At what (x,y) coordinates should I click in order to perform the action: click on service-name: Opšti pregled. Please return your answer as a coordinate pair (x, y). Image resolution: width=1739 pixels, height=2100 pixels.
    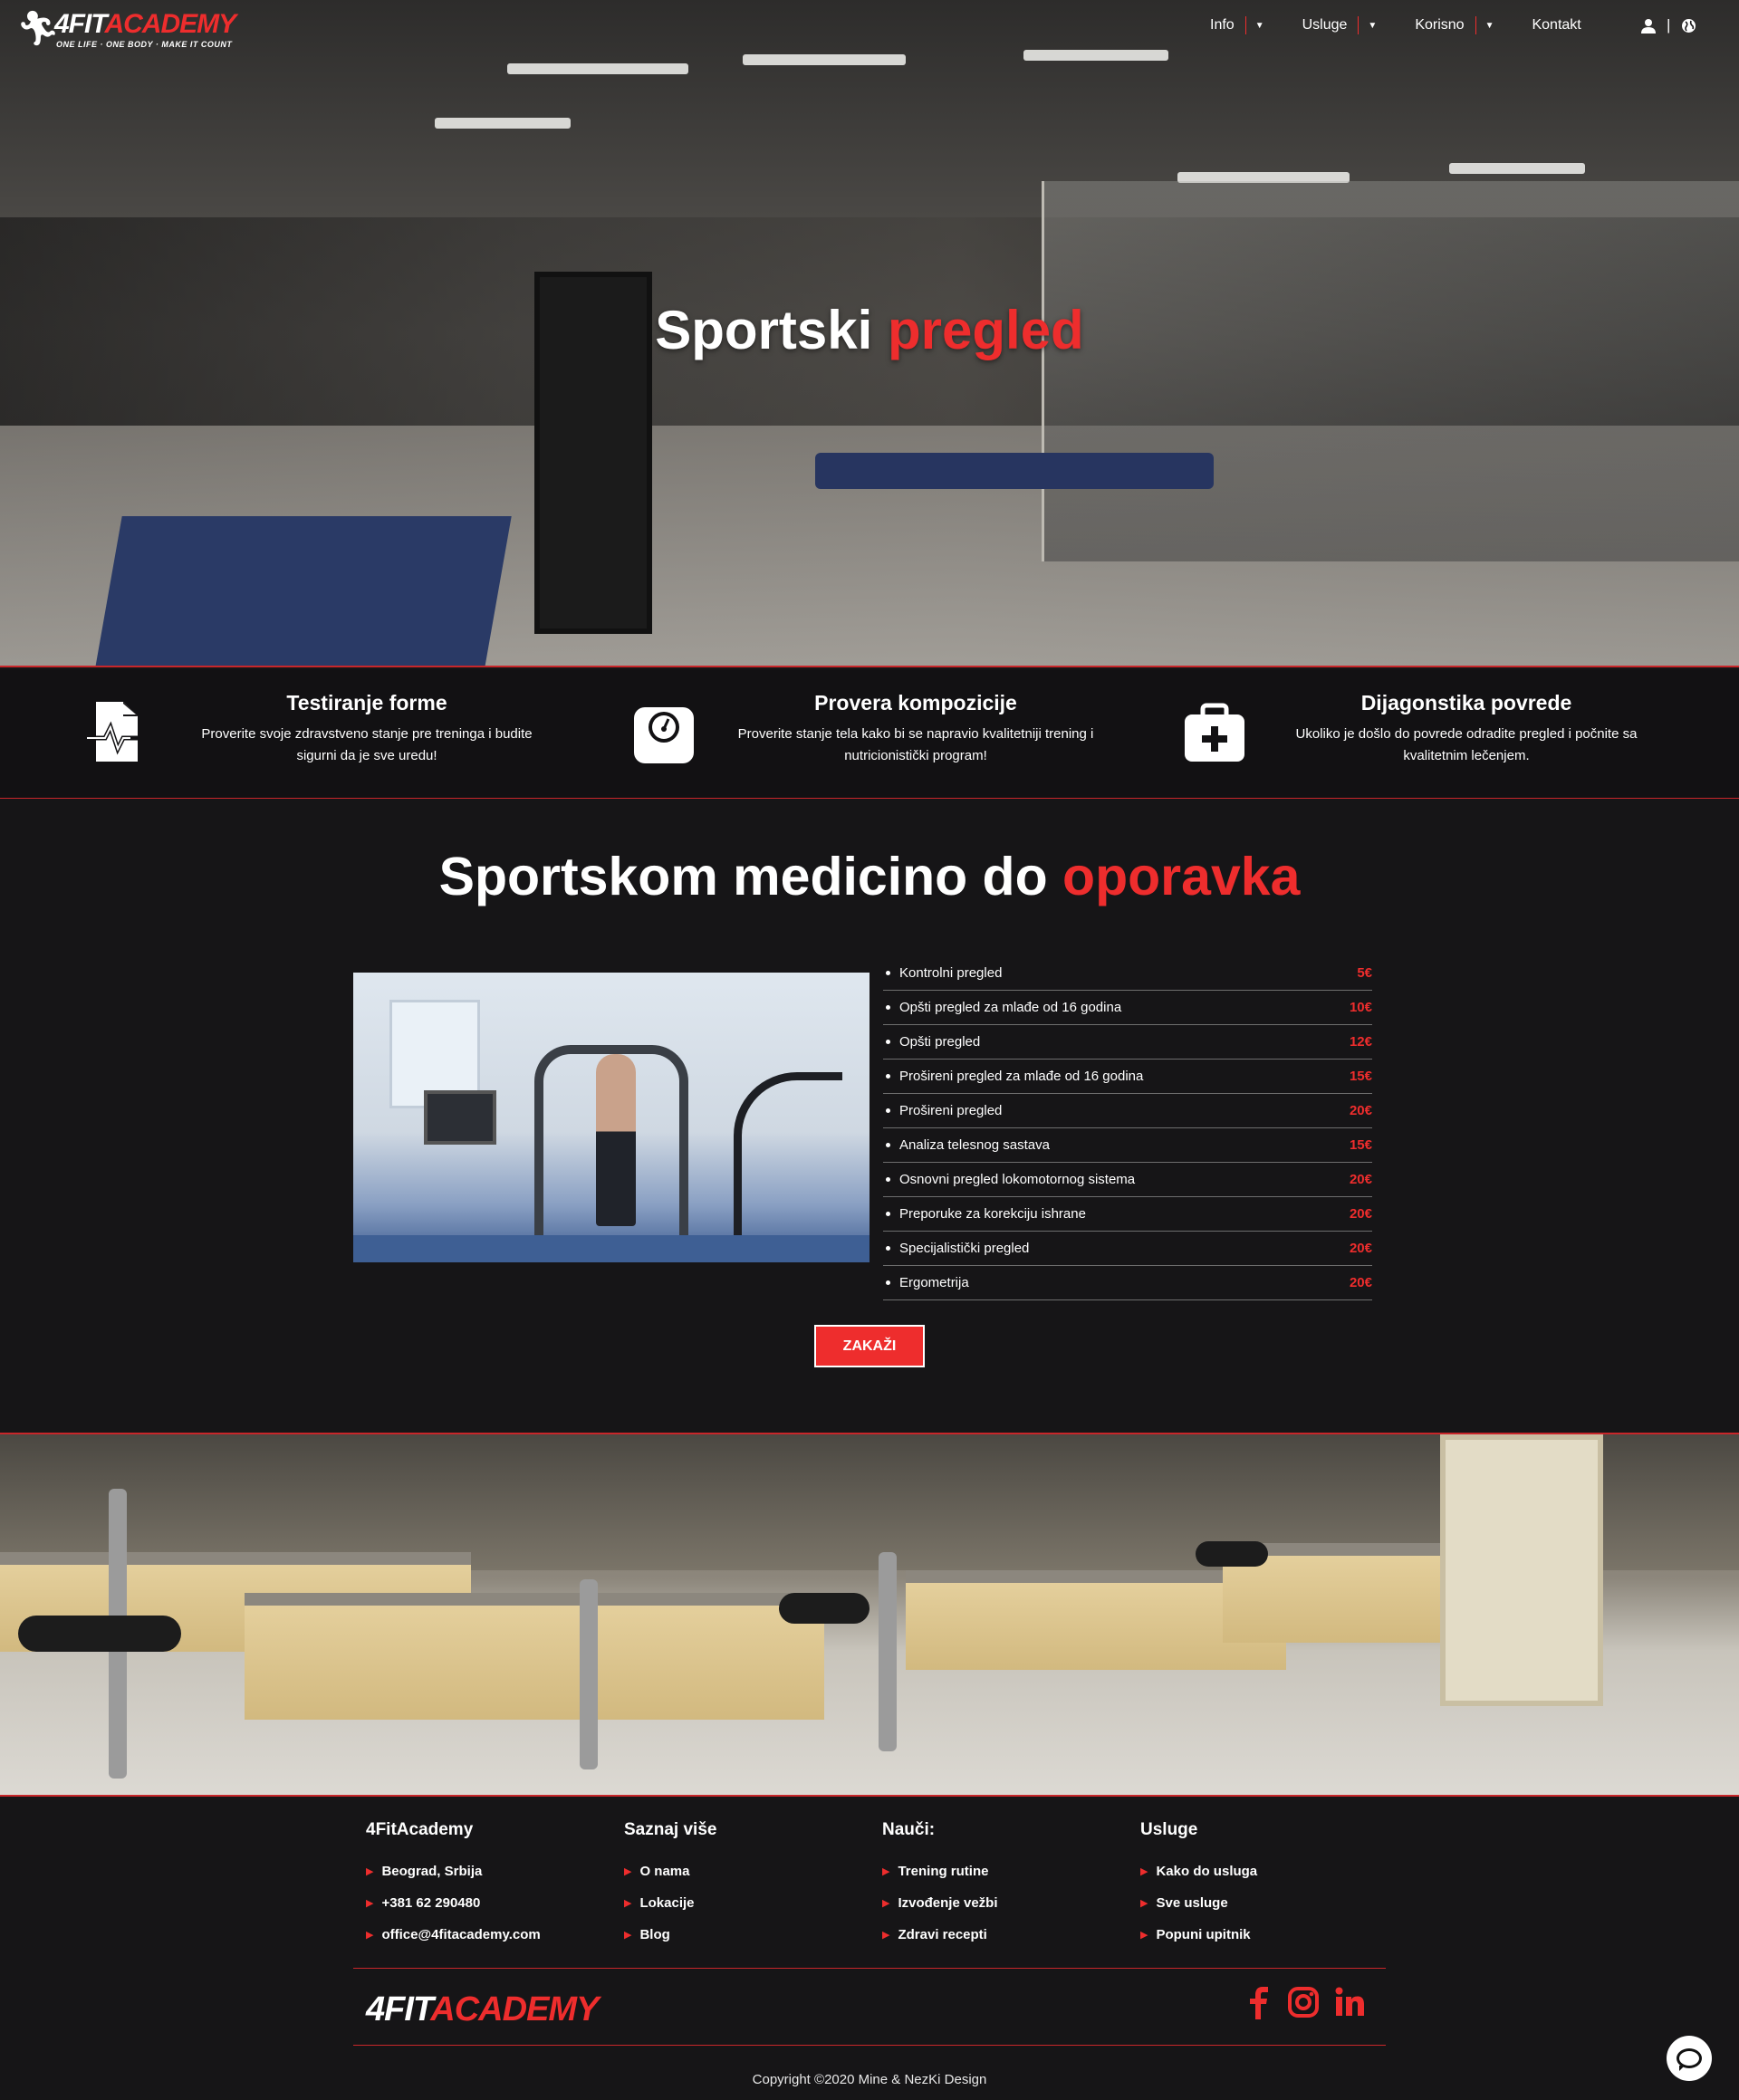
    Looking at the image, I should click on (940, 1042).